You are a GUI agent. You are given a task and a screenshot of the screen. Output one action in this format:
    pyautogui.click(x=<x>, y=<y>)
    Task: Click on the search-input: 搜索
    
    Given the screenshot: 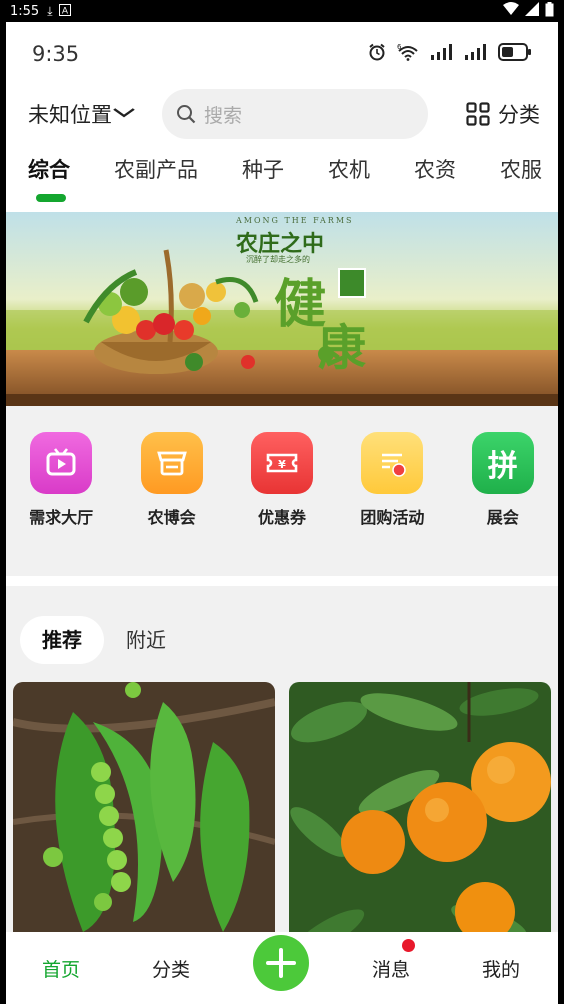 What is the action you would take?
    pyautogui.click(x=295, y=114)
    